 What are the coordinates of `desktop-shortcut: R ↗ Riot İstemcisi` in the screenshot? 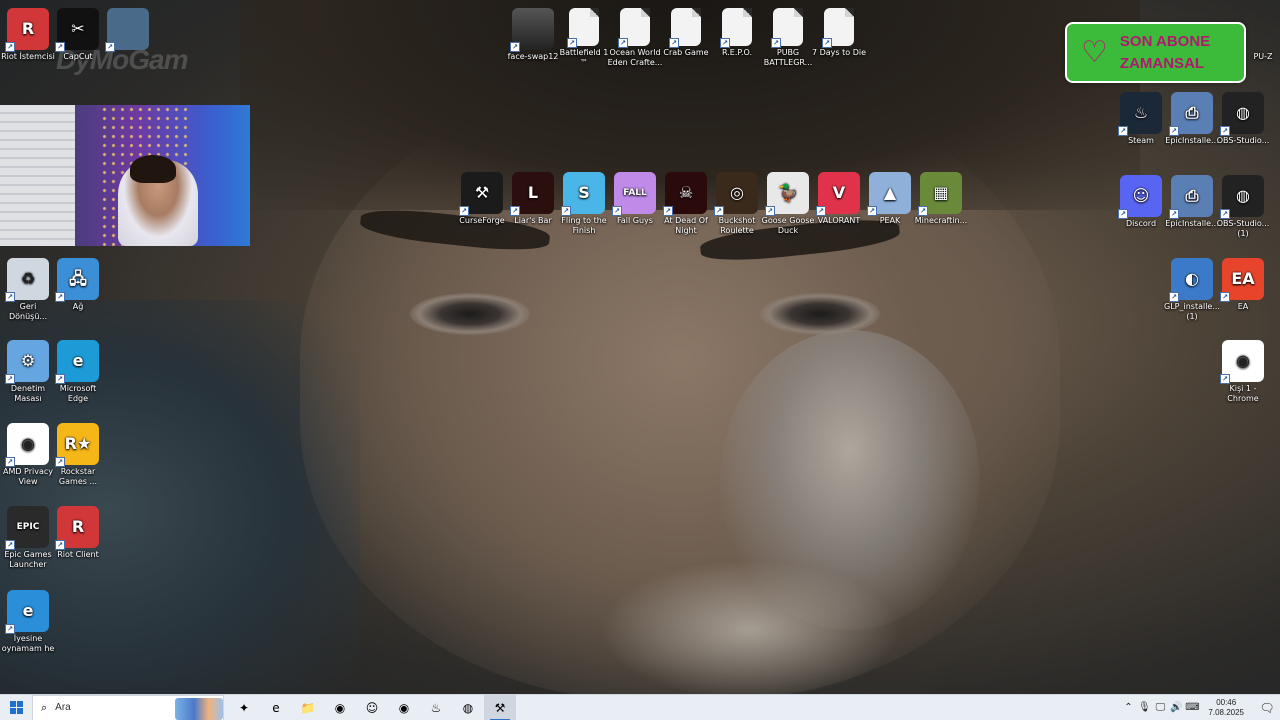 It's located at (28, 35).